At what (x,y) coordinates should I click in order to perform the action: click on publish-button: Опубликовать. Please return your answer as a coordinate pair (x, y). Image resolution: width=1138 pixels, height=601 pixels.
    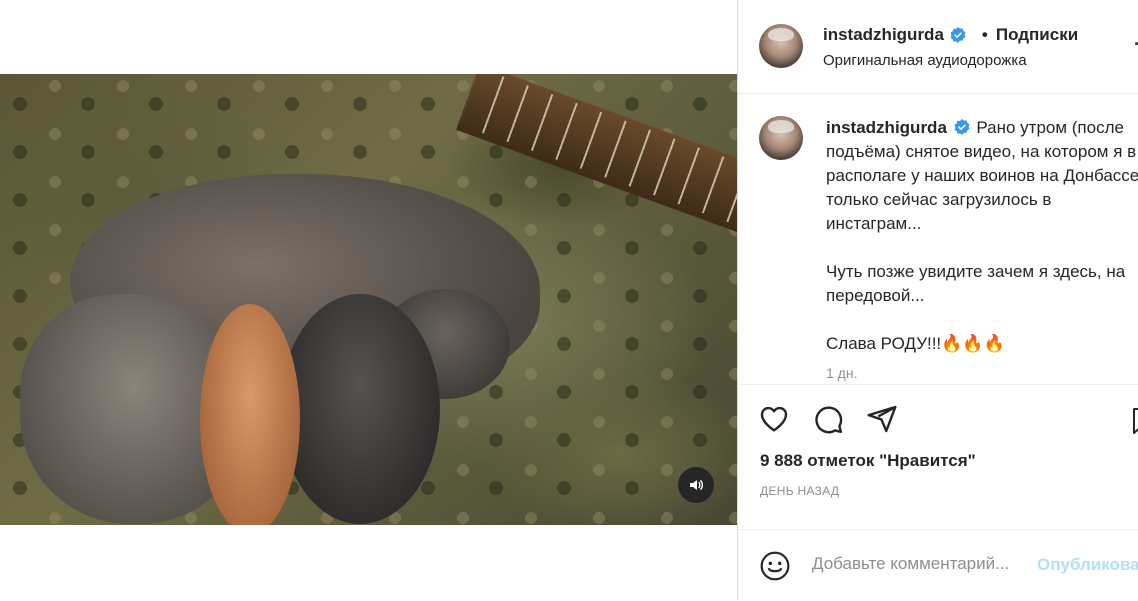
    Looking at the image, I should click on (1087, 565).